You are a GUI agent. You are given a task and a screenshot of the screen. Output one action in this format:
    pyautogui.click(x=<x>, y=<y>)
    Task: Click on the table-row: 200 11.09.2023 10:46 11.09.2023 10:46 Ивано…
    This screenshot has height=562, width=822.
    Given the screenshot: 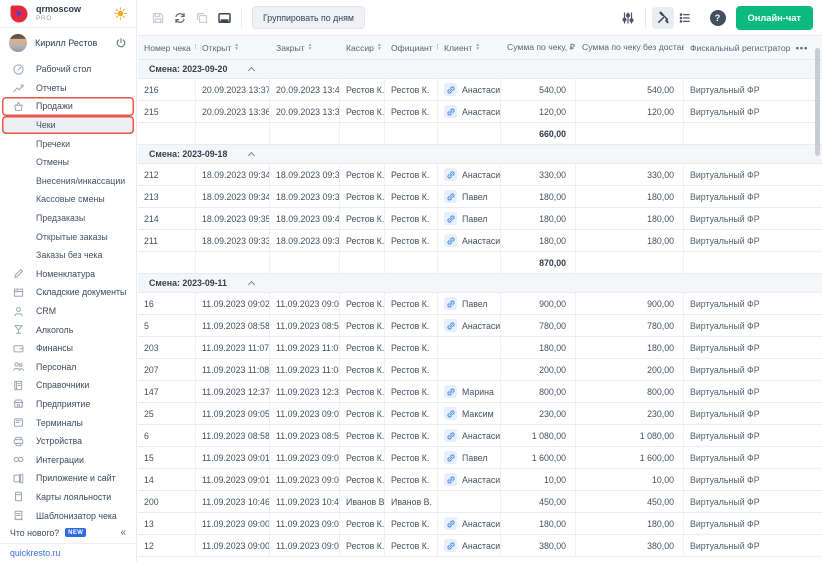 What is the action you would take?
    pyautogui.click(x=480, y=502)
    